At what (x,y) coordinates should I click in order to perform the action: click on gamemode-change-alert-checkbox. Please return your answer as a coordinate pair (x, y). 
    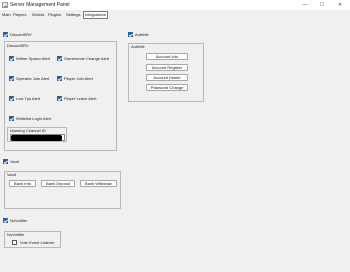
    Looking at the image, I should click on (59, 58).